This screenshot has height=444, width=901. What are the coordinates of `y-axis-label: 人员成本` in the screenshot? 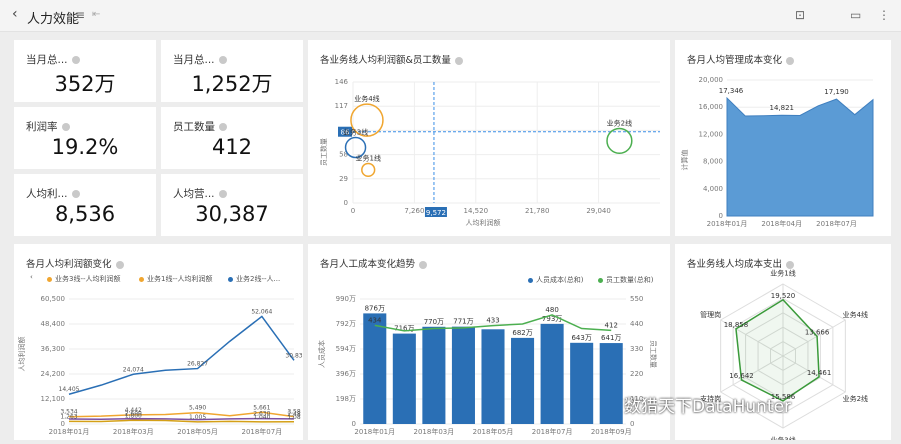 It's located at (321, 354).